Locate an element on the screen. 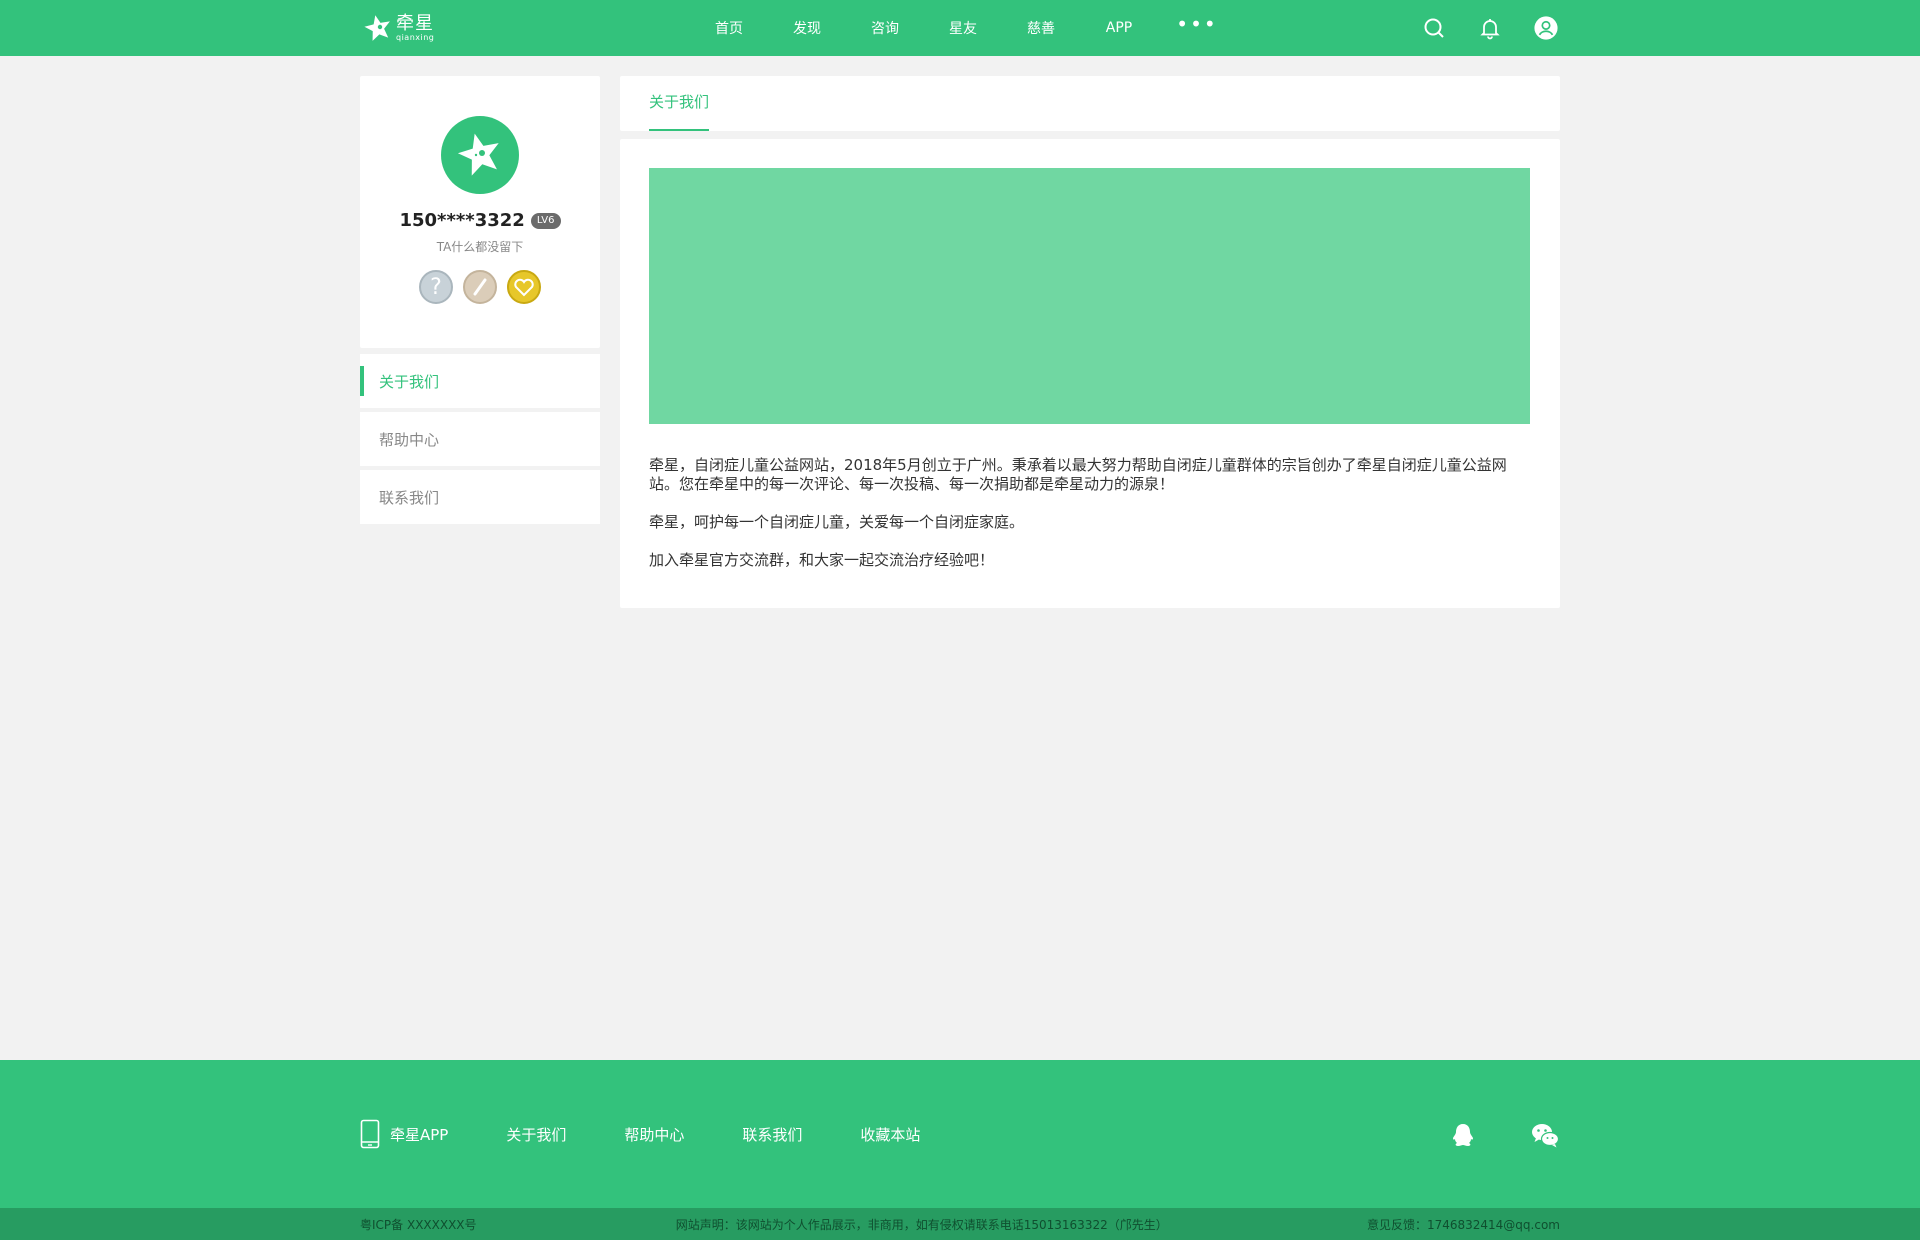 The width and height of the screenshot is (1920, 1240). logo-name-en: qianxing is located at coordinates (415, 37).